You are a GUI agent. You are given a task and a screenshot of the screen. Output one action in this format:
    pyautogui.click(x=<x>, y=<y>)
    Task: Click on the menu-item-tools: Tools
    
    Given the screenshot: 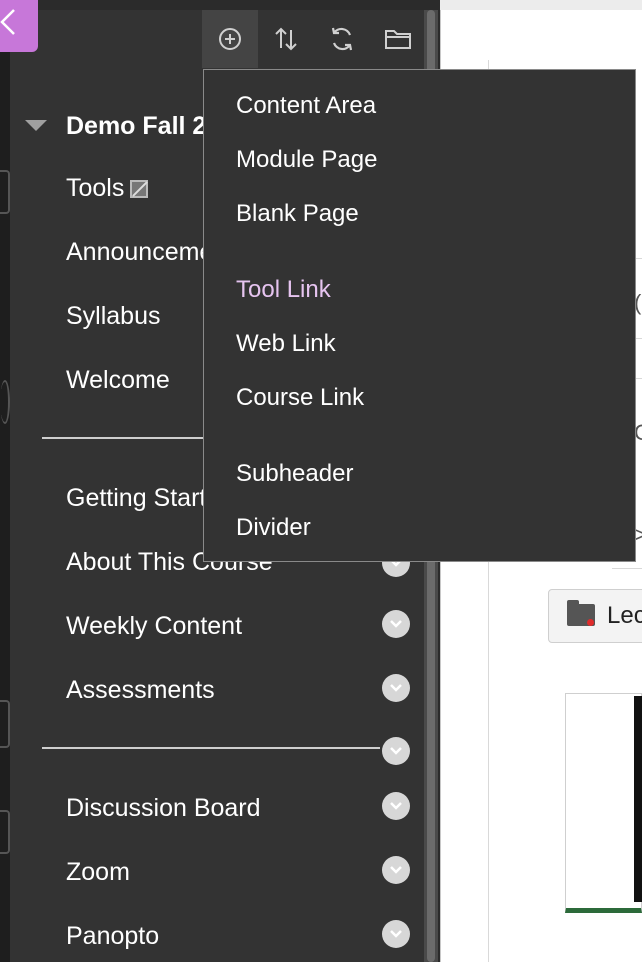 What is the action you would take?
    pyautogui.click(x=107, y=188)
    